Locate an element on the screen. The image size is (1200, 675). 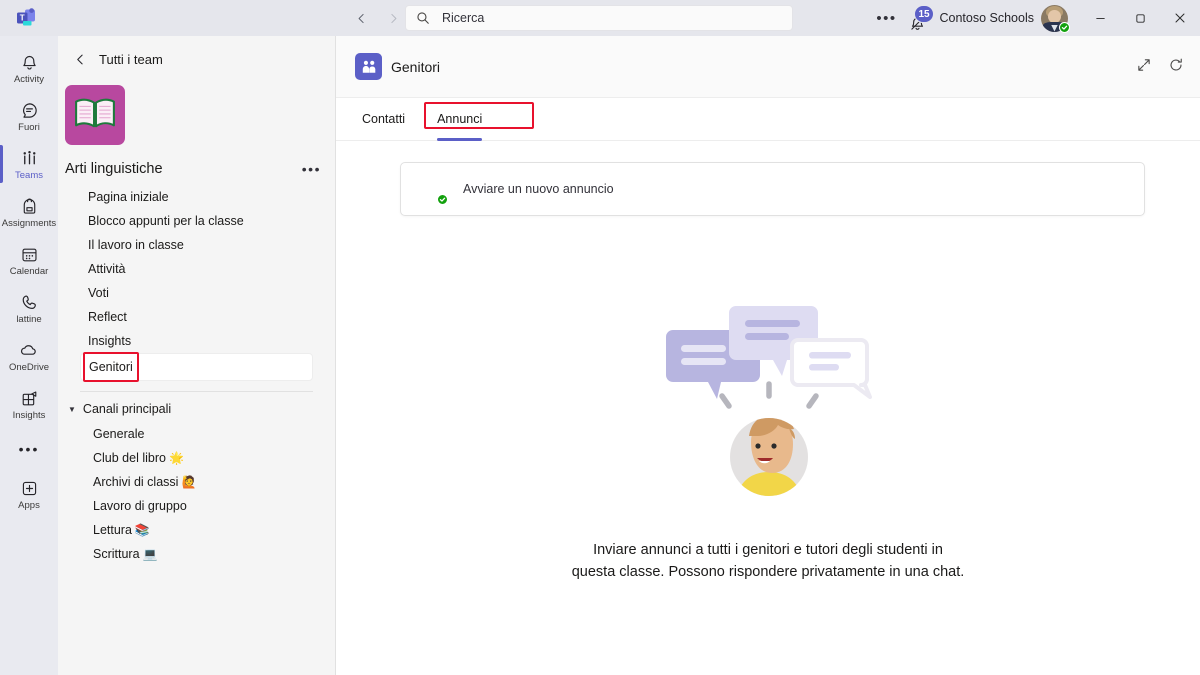
tab-label: Annunci is located at coordinates (460, 119).